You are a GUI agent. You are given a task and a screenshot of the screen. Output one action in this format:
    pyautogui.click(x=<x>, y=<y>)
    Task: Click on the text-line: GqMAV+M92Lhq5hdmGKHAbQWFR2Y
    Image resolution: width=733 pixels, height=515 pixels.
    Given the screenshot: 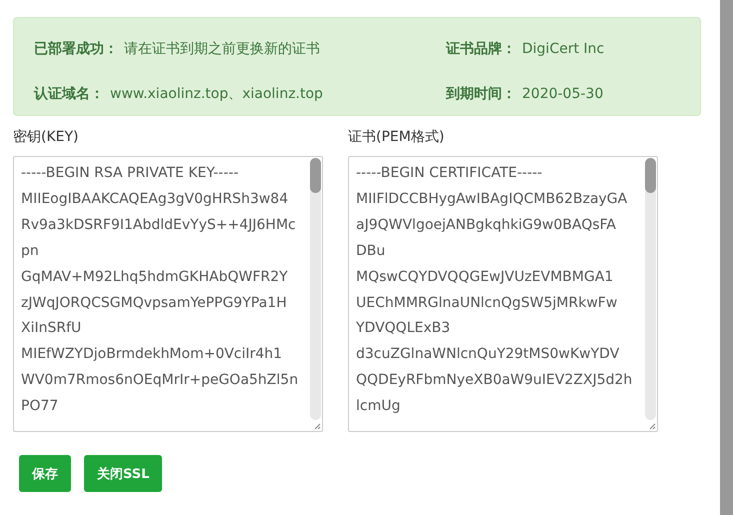 What is the action you would take?
    pyautogui.click(x=155, y=277)
    